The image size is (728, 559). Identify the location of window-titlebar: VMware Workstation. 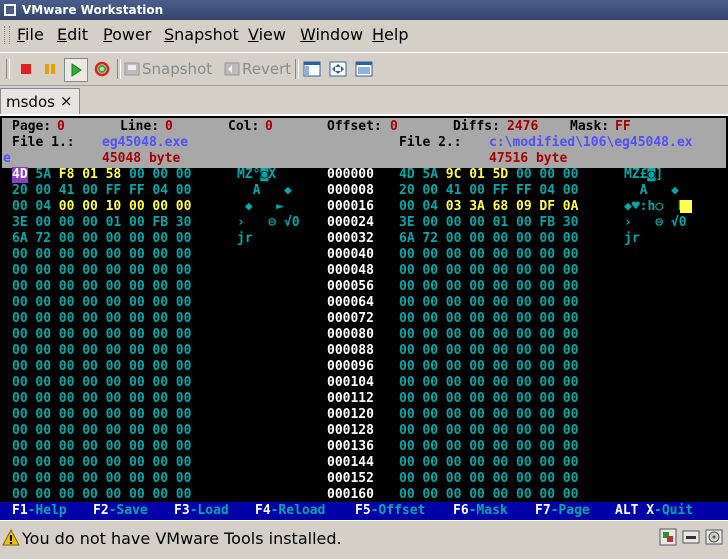
(364, 10).